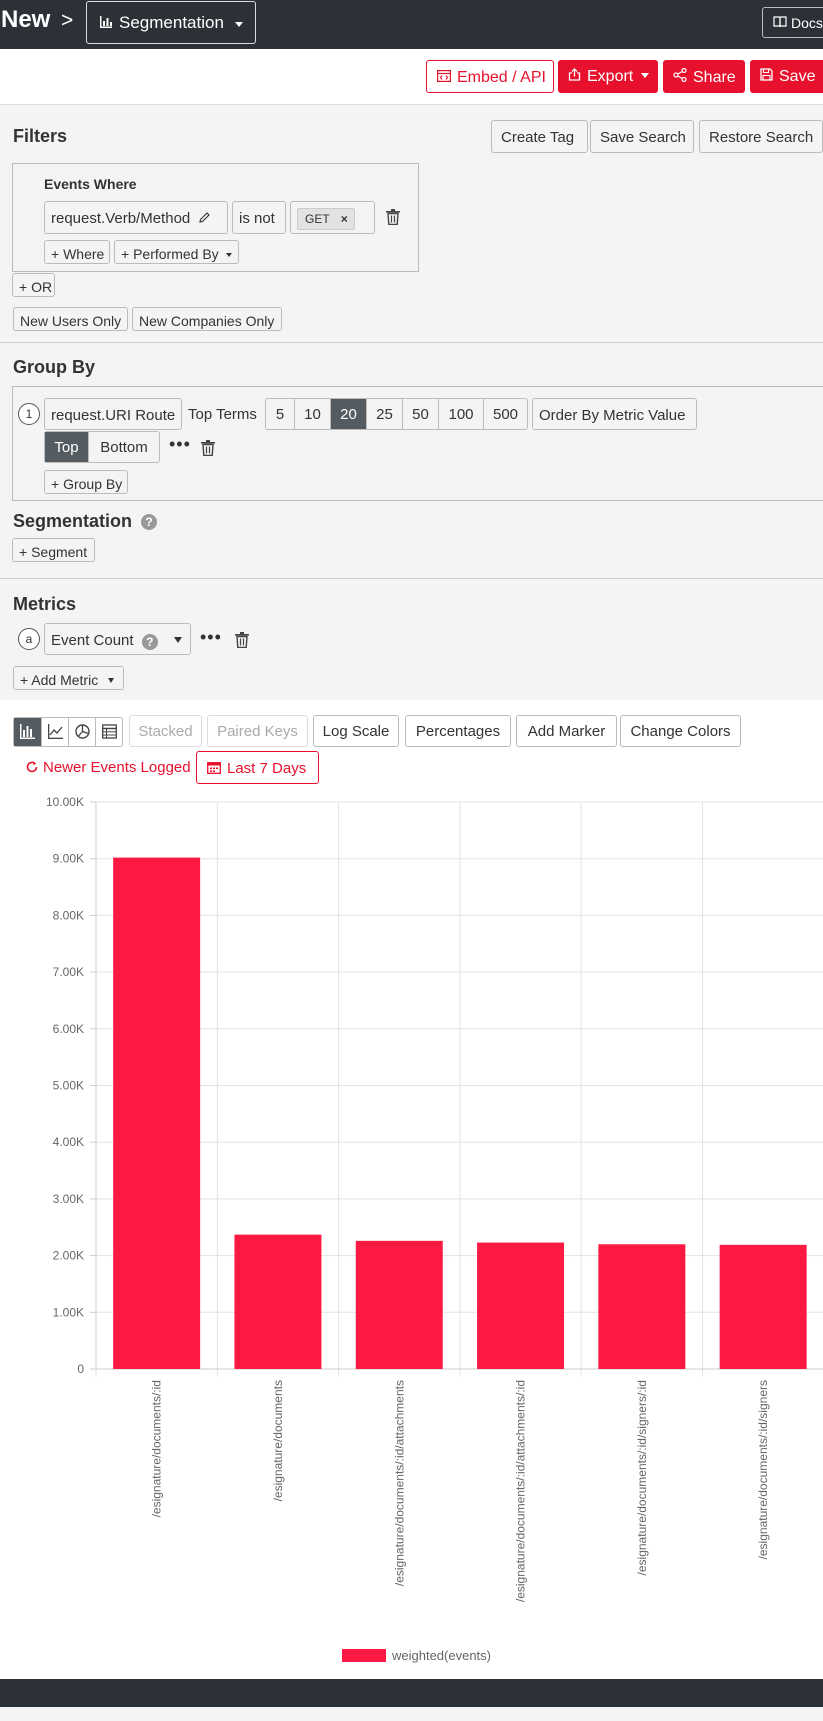 The width and height of the screenshot is (823, 1721). I want to click on book-icon, so click(780, 23).